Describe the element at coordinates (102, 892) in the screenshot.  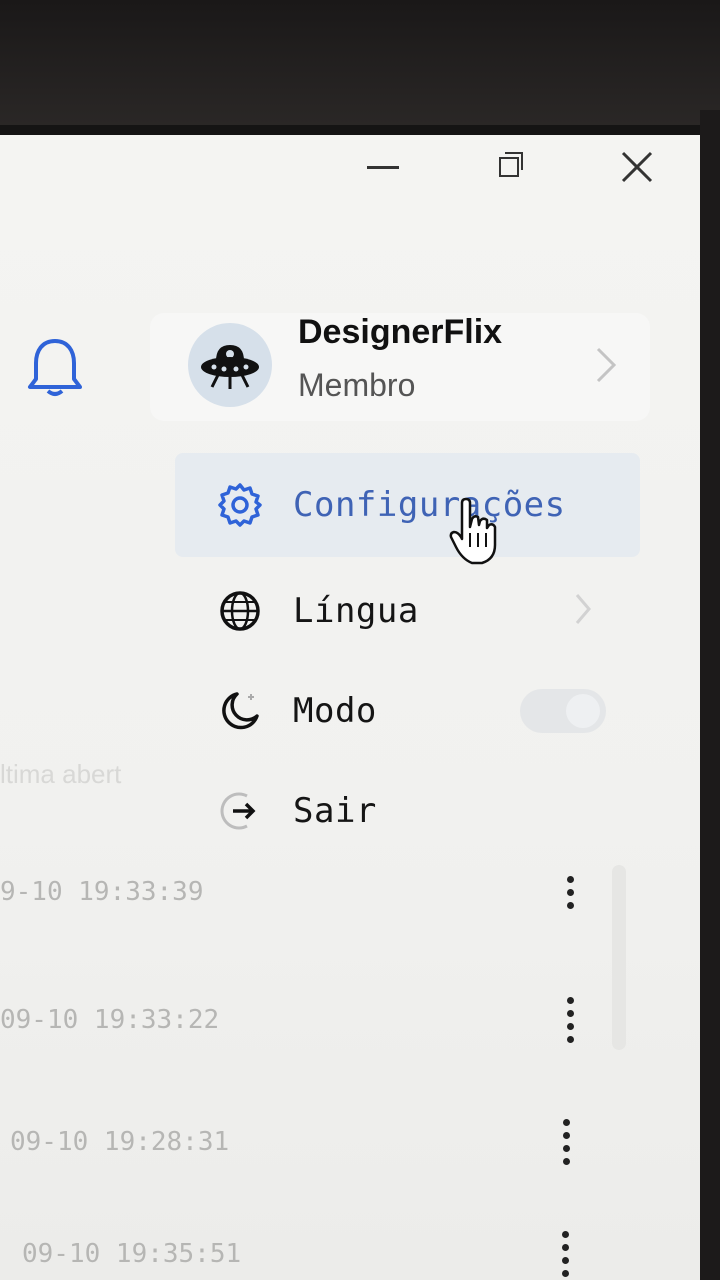
I see `row-timestamp: 9-10 19:33:39` at that location.